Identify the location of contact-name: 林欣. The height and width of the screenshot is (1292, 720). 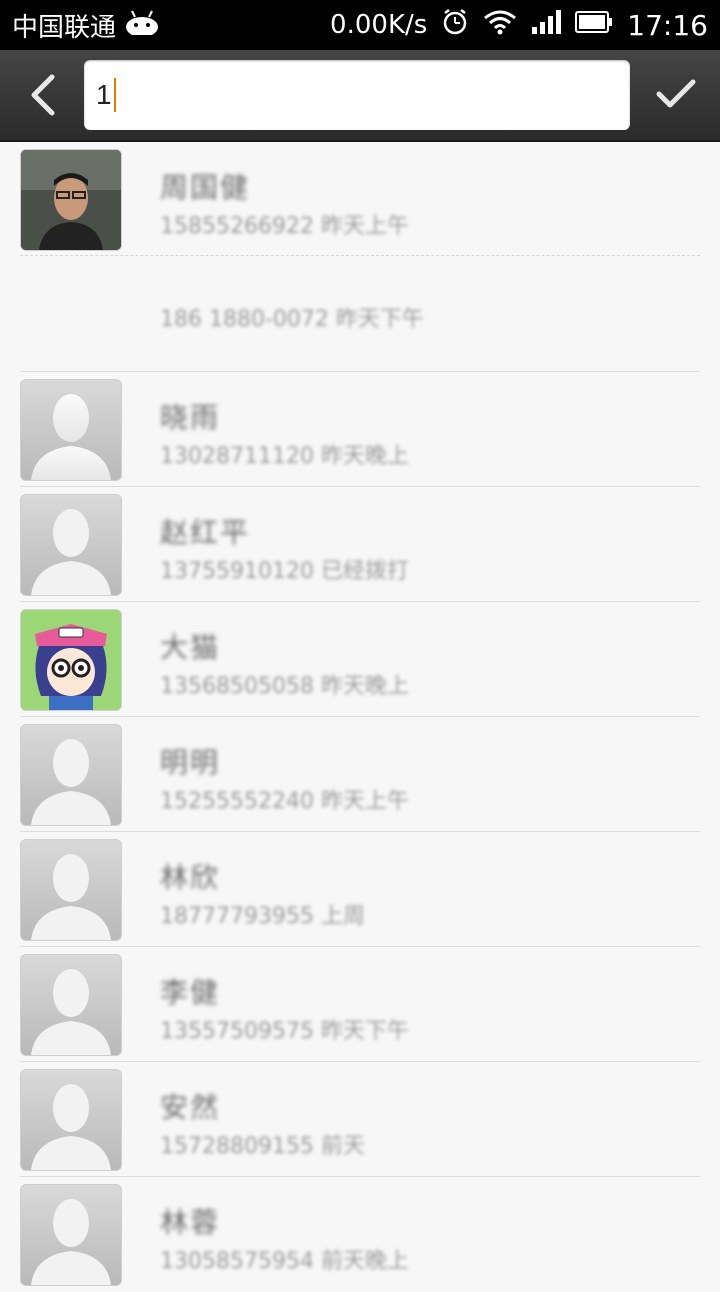
(190, 877).